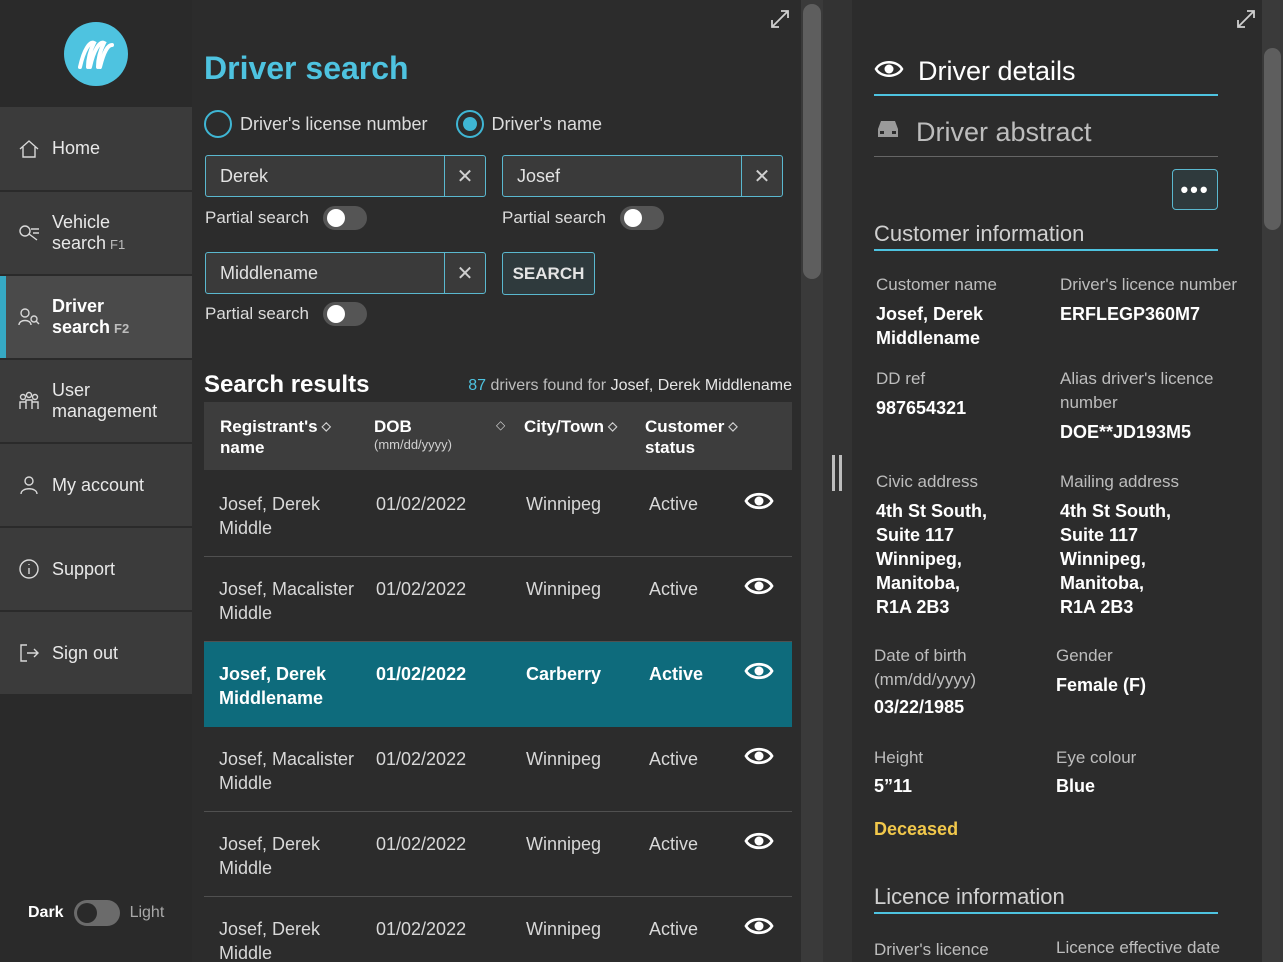 Image resolution: width=1283 pixels, height=962 pixels. I want to click on panel-splitter, so click(837, 481).